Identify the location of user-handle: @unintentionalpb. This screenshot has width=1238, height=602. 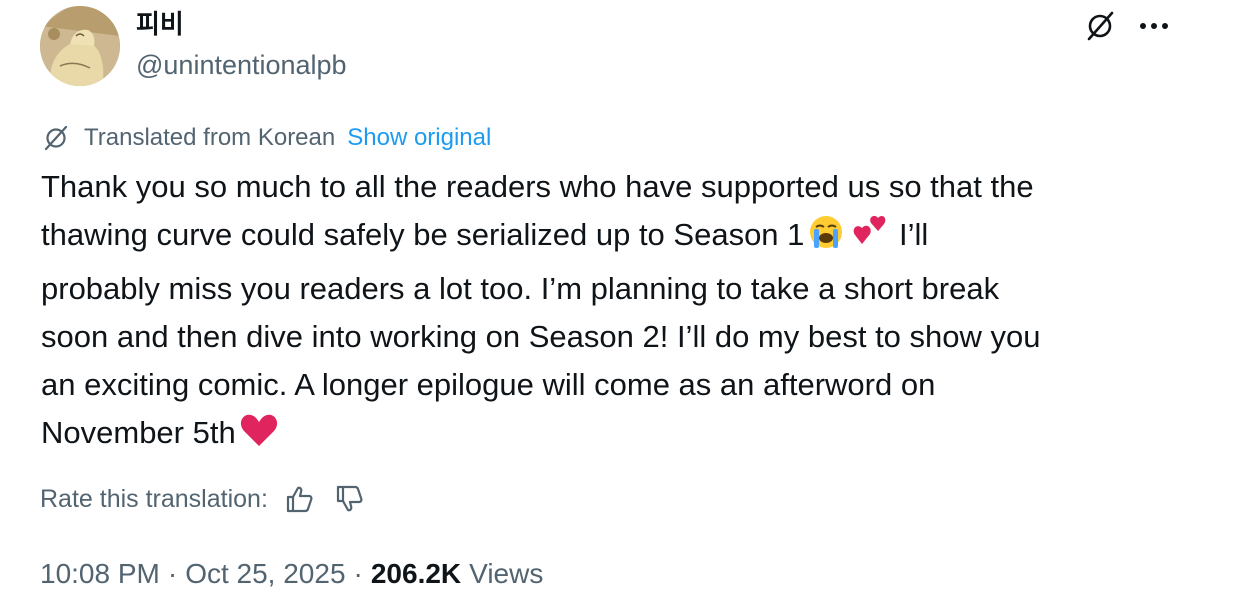
(241, 65).